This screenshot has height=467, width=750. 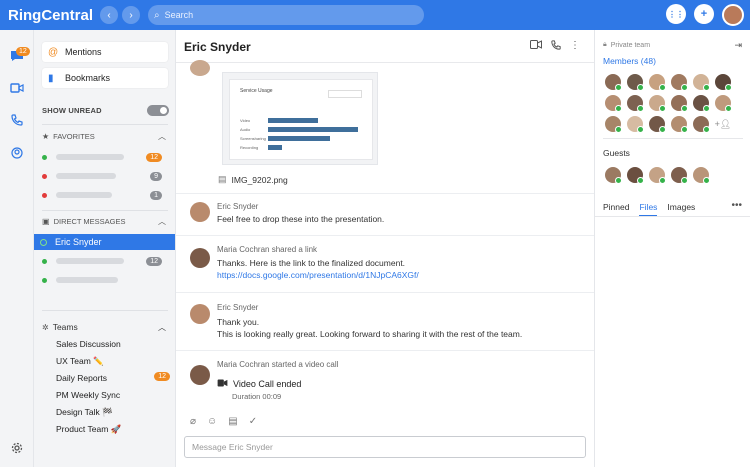 I want to click on details-tabs: Pinned Files Images, so click(x=649, y=209).